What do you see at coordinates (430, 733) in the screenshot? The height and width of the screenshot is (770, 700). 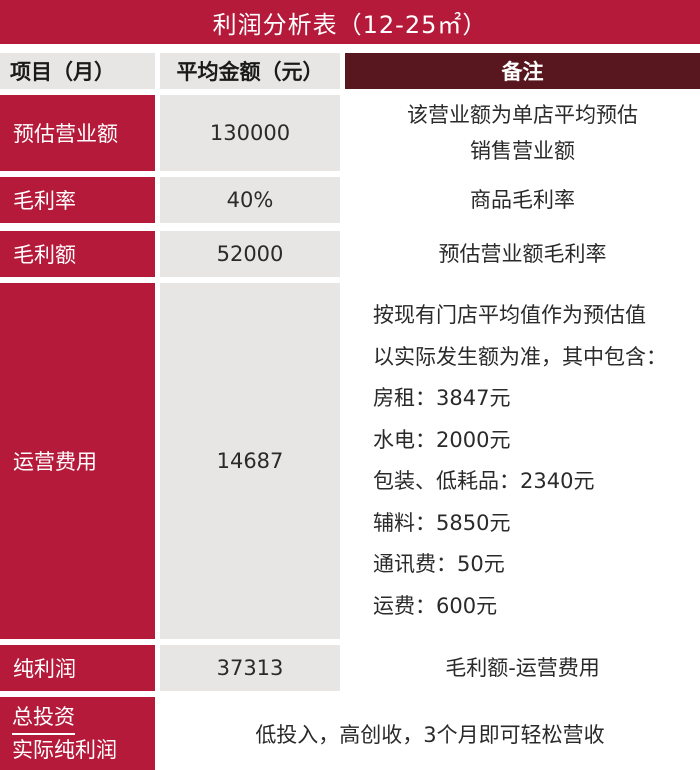 I see `footer-summary-text: 低投入，高创收，3个月即可轻松营收` at bounding box center [430, 733].